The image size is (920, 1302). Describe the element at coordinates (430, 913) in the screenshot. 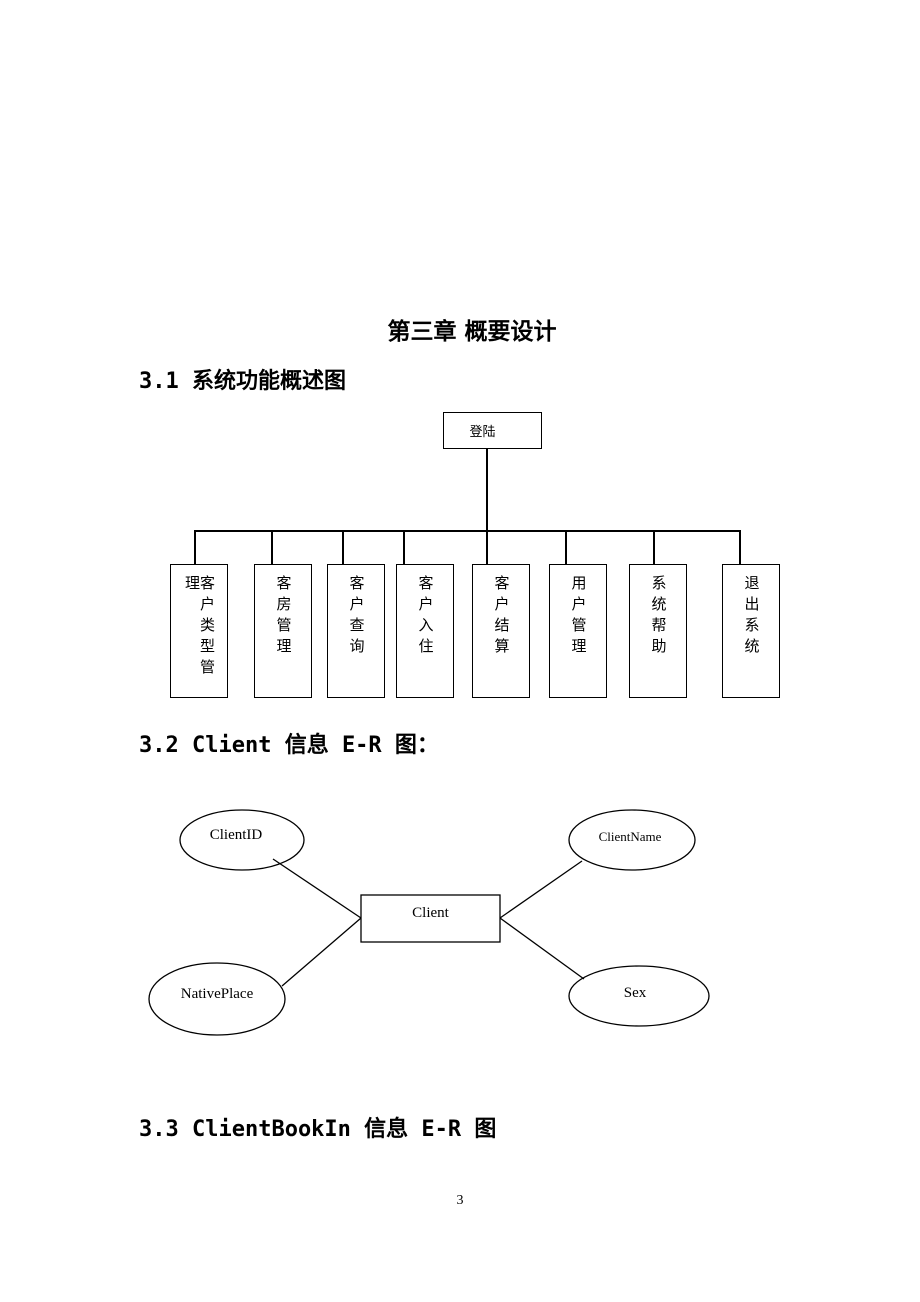

I see `er-entity-client-label: Client` at that location.